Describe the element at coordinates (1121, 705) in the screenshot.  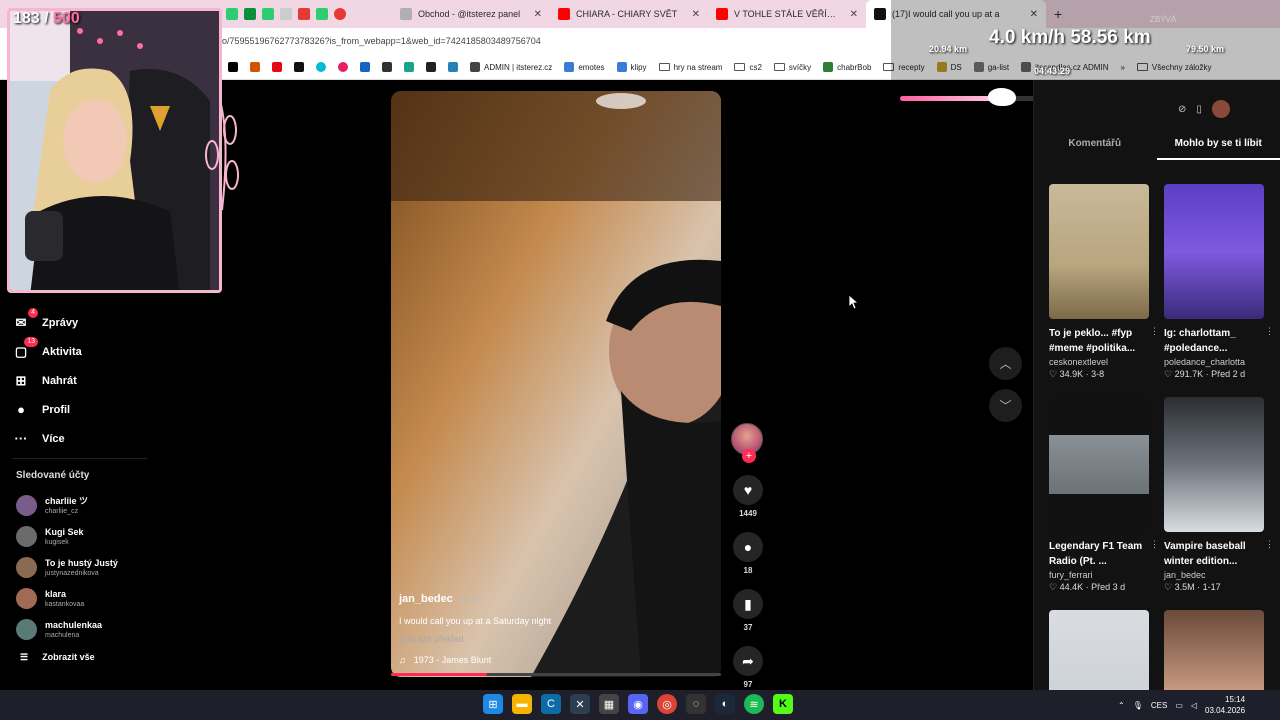
I see `tray-chevron-icon: ⌃` at that location.